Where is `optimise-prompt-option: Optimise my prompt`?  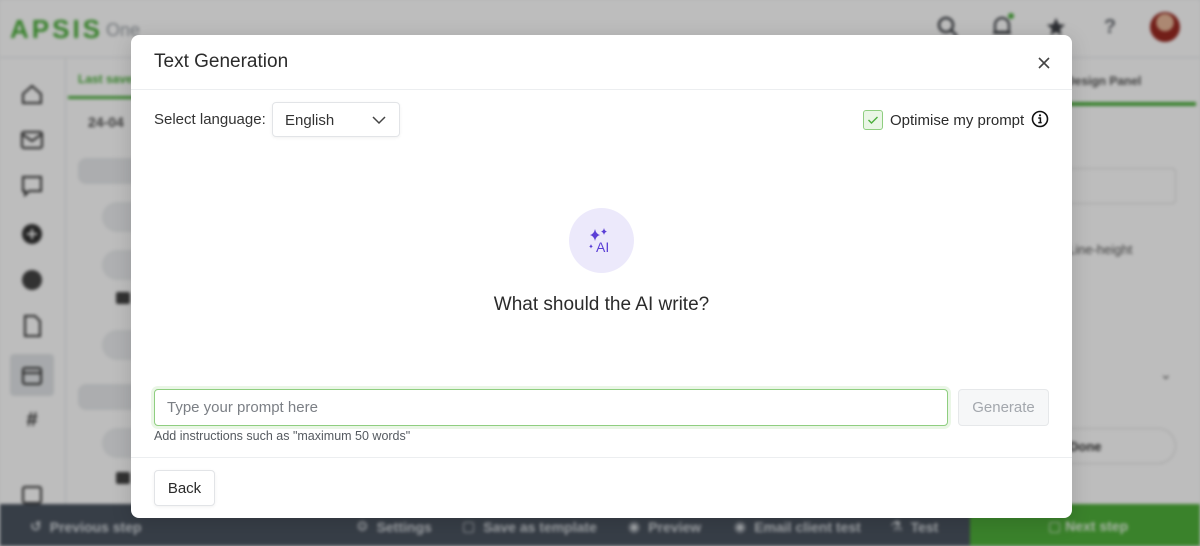 optimise-prompt-option: Optimise my prompt is located at coordinates (943, 120).